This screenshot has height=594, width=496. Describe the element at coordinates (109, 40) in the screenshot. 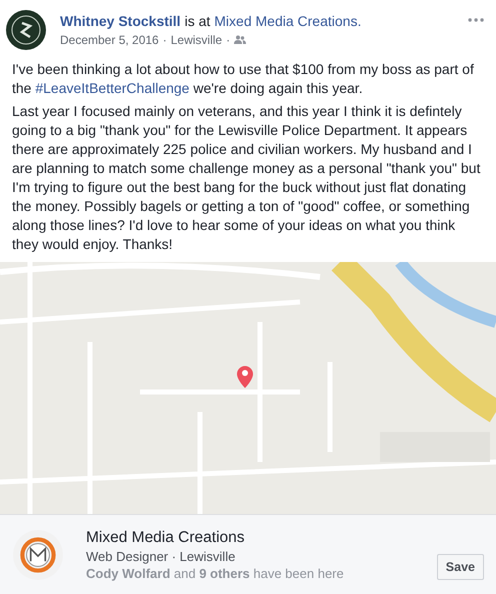

I see `post-date: December 5, 2016` at that location.